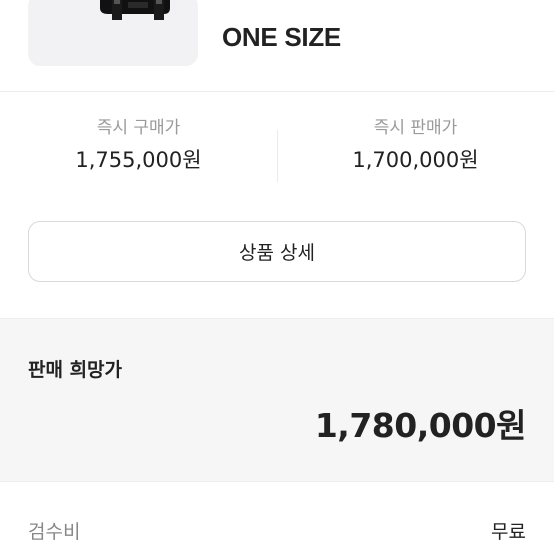  Describe the element at coordinates (415, 128) in the screenshot. I see `instant-sell-label: 즉시 판매가` at that location.